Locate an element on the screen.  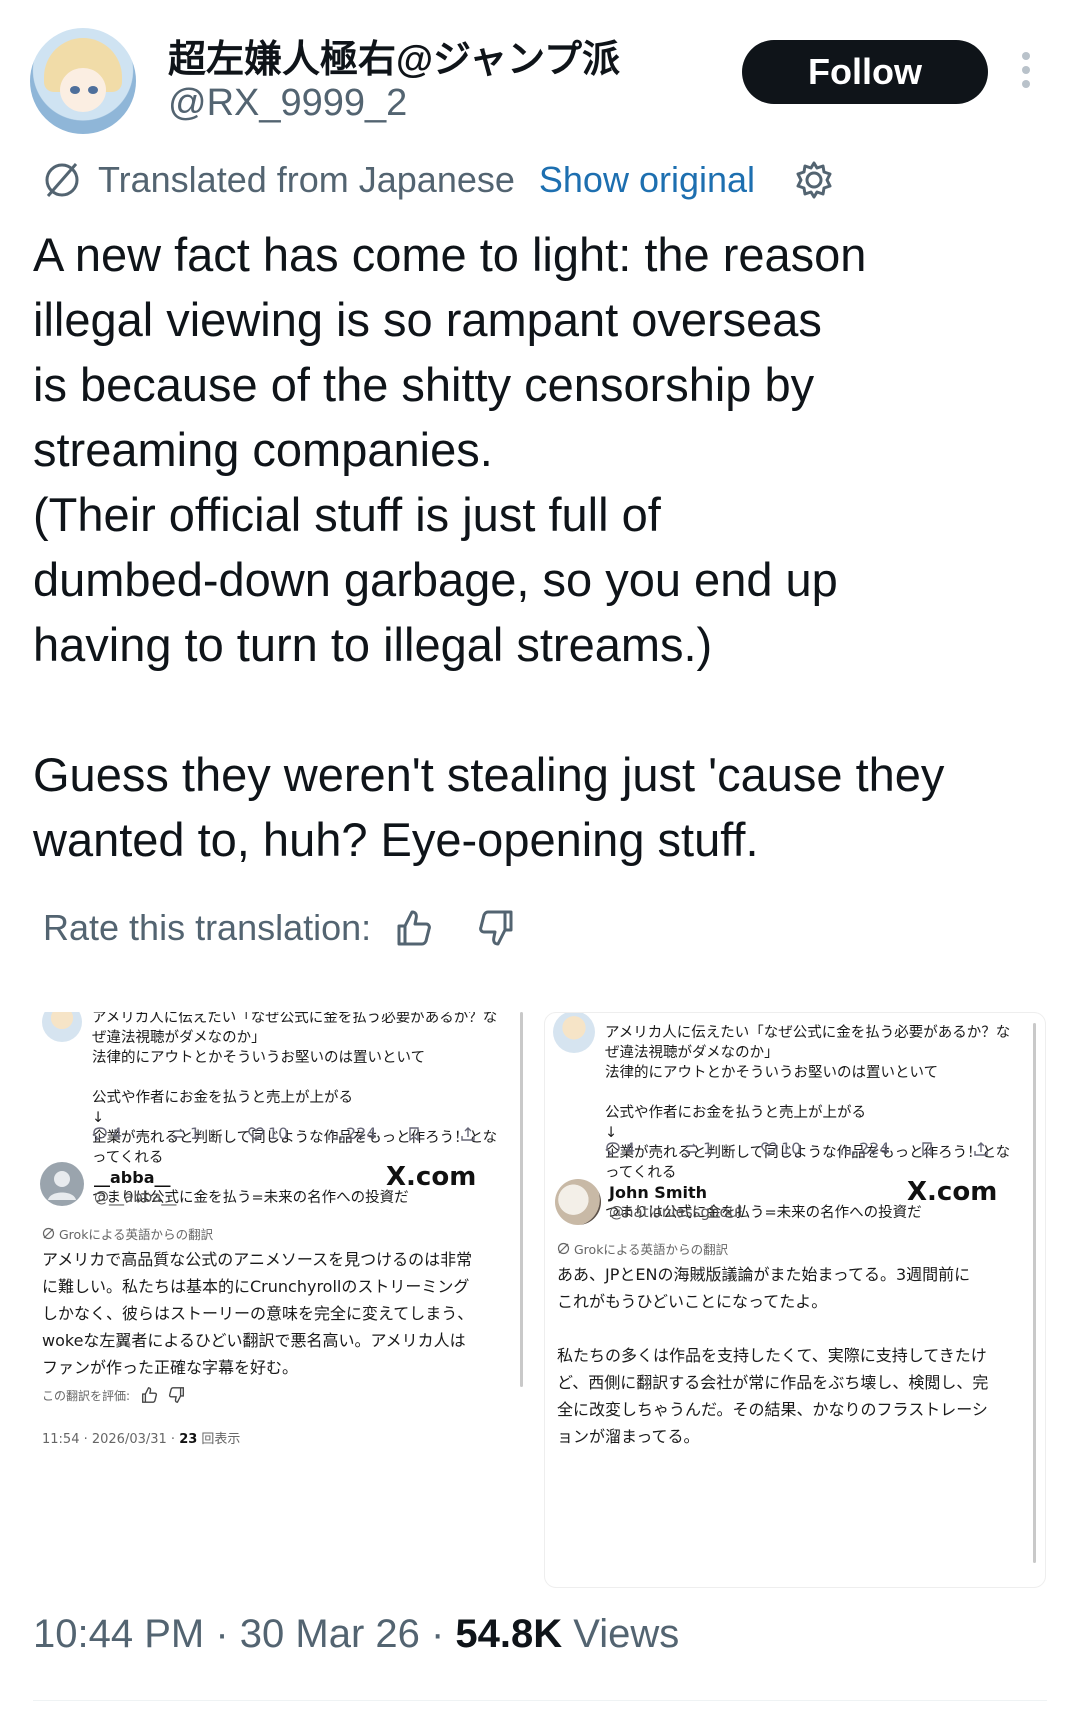
translation-bar: Translated from Japanese Show original is located at coordinates (437, 180).